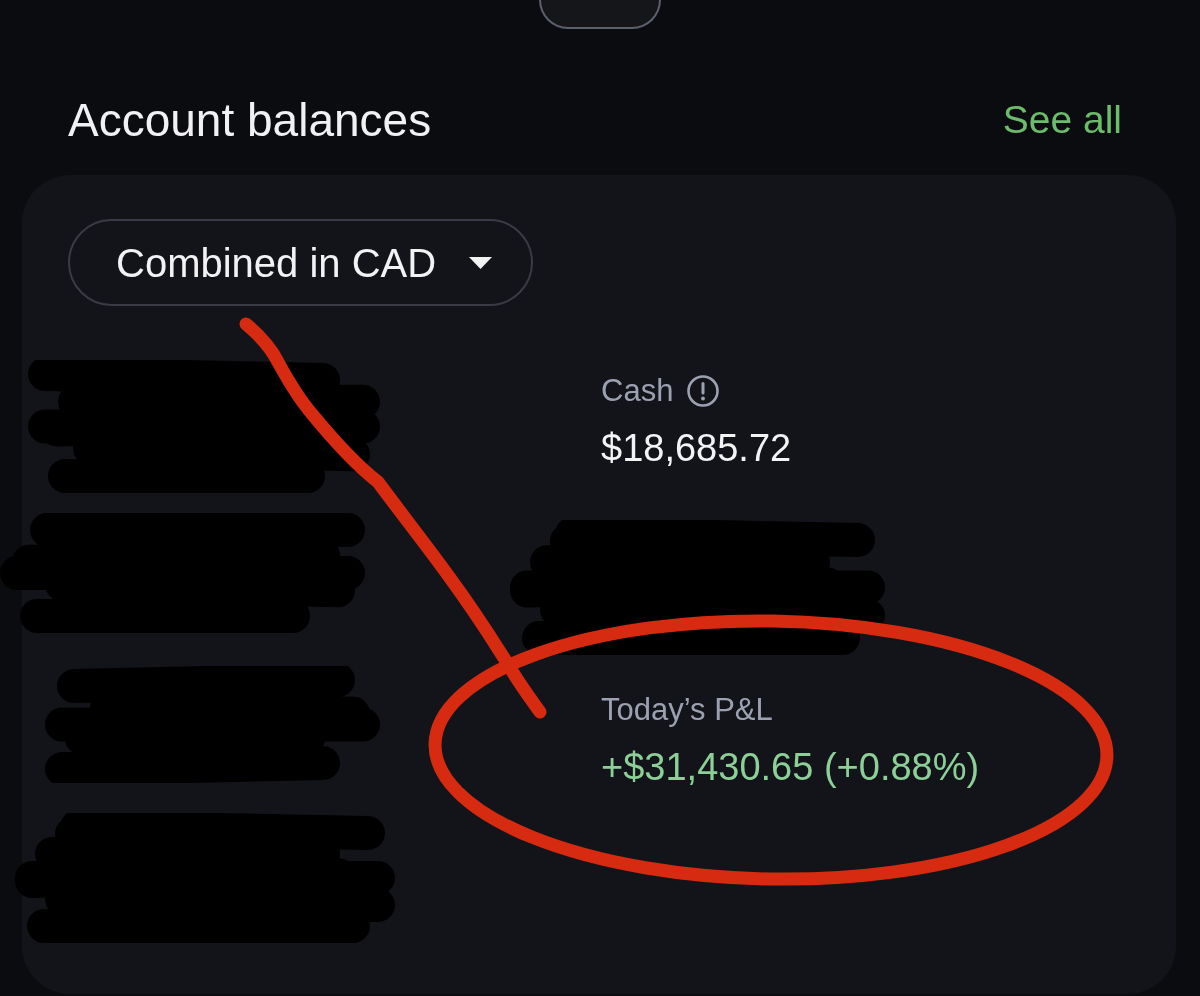  I want to click on currency-dropdown: Combined in CAD, so click(300, 262).